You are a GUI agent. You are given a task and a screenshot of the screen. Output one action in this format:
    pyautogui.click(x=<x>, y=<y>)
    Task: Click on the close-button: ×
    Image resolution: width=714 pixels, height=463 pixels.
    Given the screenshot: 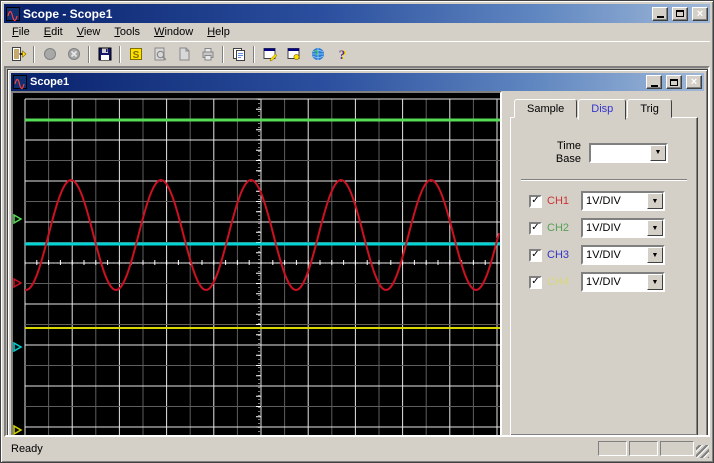 What is the action you would take?
    pyautogui.click(x=700, y=13)
    